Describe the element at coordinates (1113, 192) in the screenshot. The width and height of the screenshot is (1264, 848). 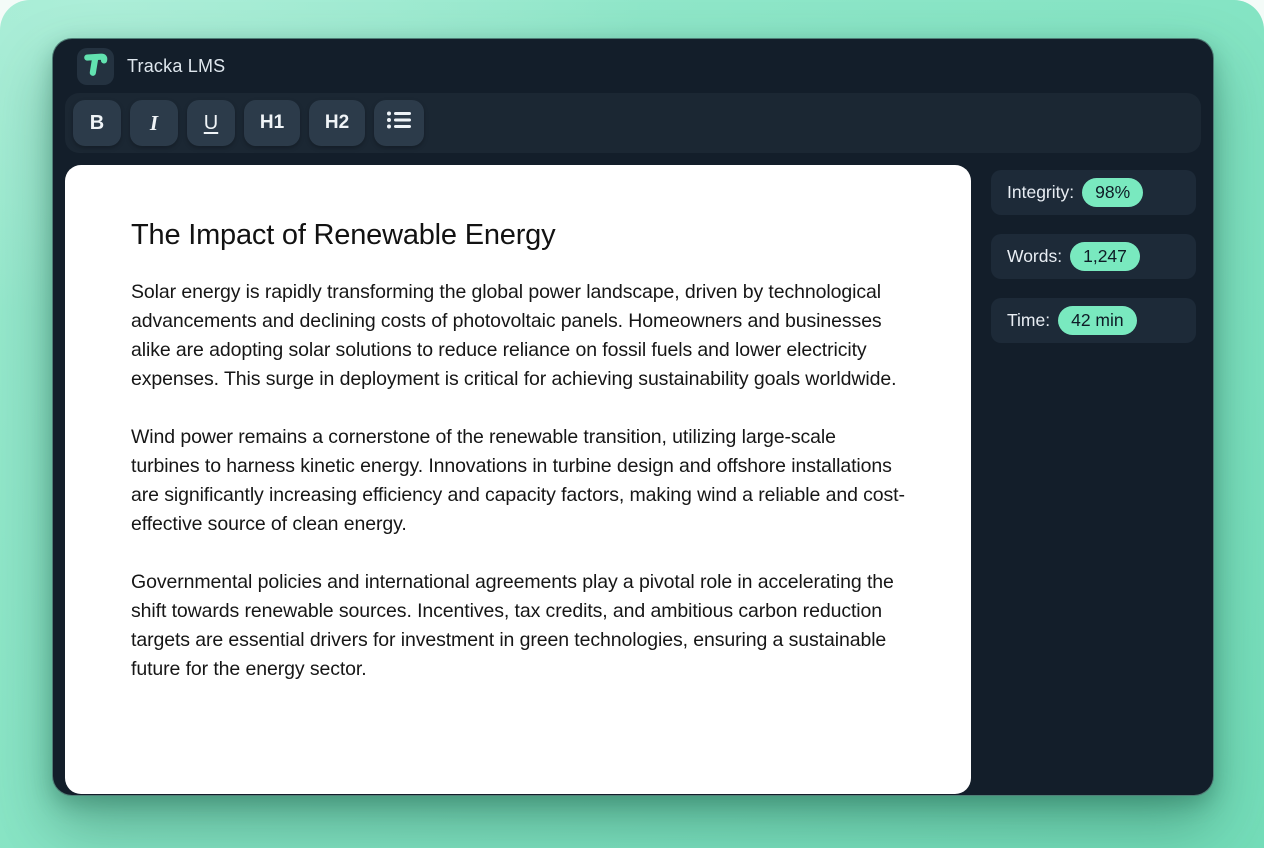
I see `integrity-value-badge: 98%` at that location.